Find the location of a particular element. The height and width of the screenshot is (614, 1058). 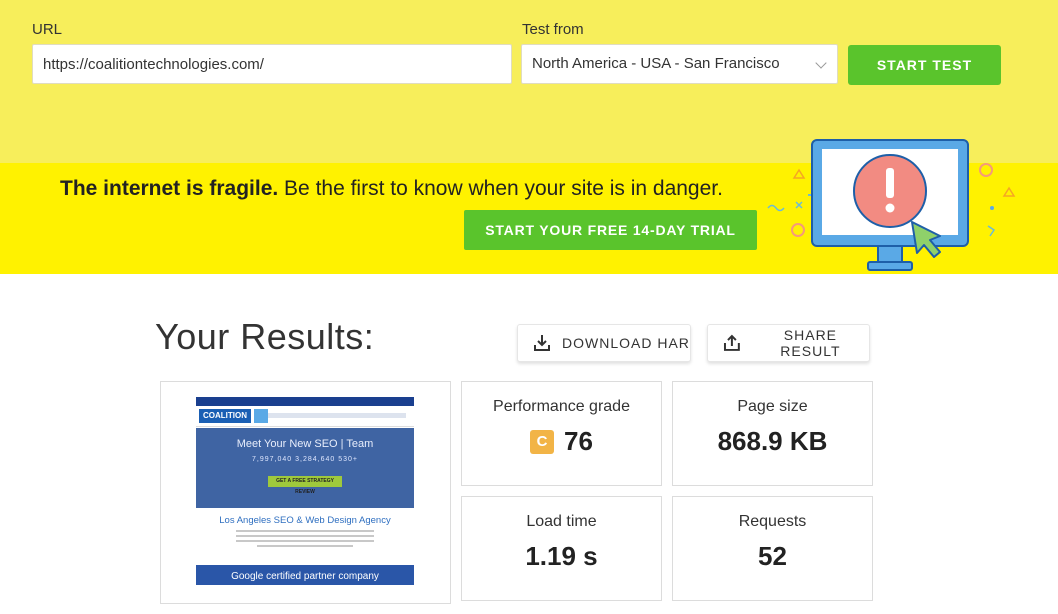

thumb-body-text is located at coordinates (305, 538).